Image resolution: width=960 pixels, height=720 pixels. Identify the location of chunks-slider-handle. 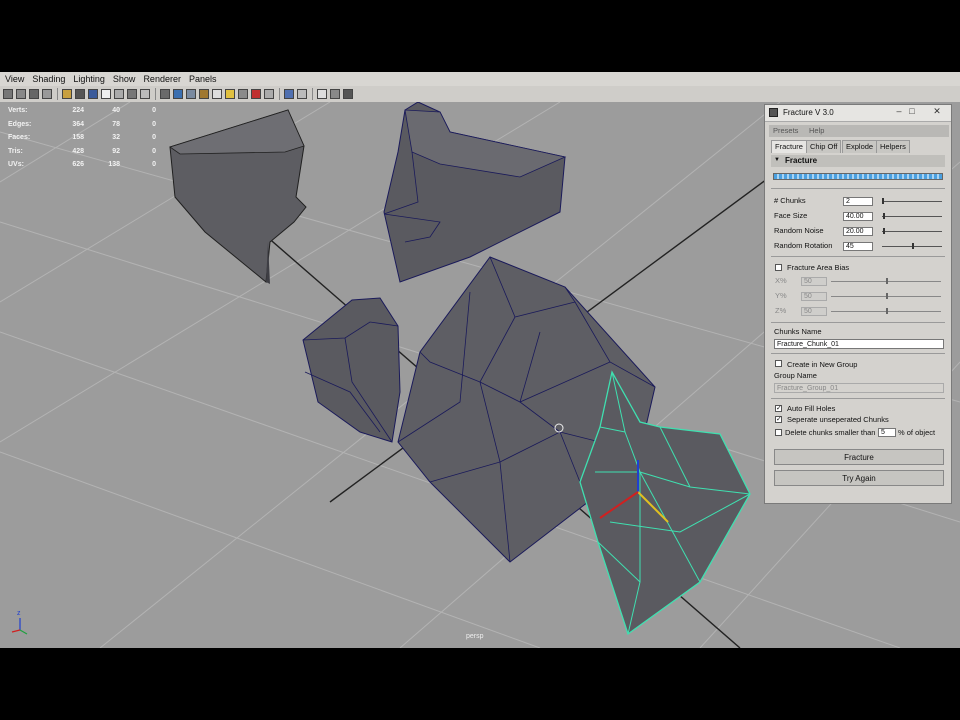
(883, 201).